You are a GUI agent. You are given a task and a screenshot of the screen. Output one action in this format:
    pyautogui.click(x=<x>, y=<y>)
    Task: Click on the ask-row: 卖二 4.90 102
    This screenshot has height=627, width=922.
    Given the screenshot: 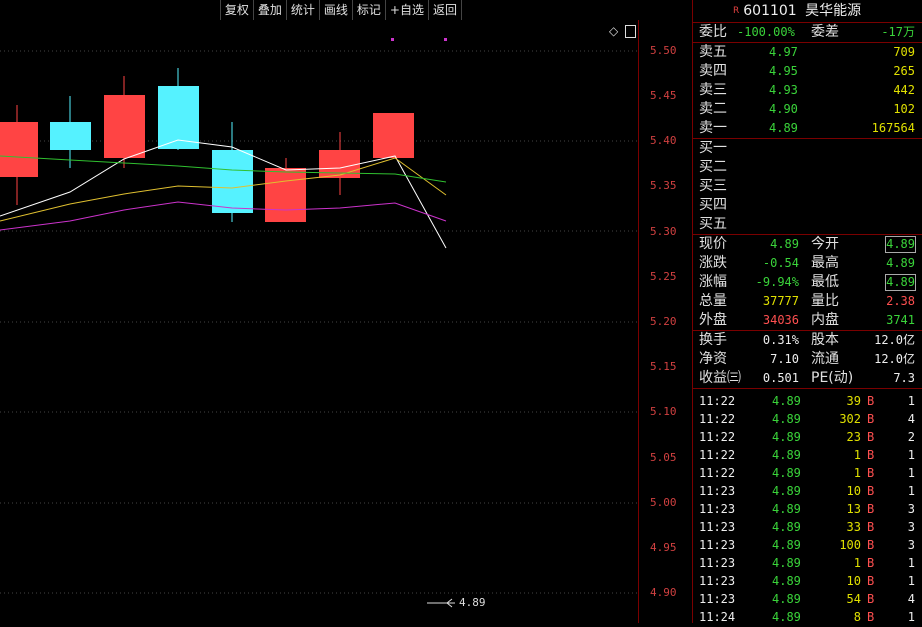 What is the action you would take?
    pyautogui.click(x=807, y=109)
    